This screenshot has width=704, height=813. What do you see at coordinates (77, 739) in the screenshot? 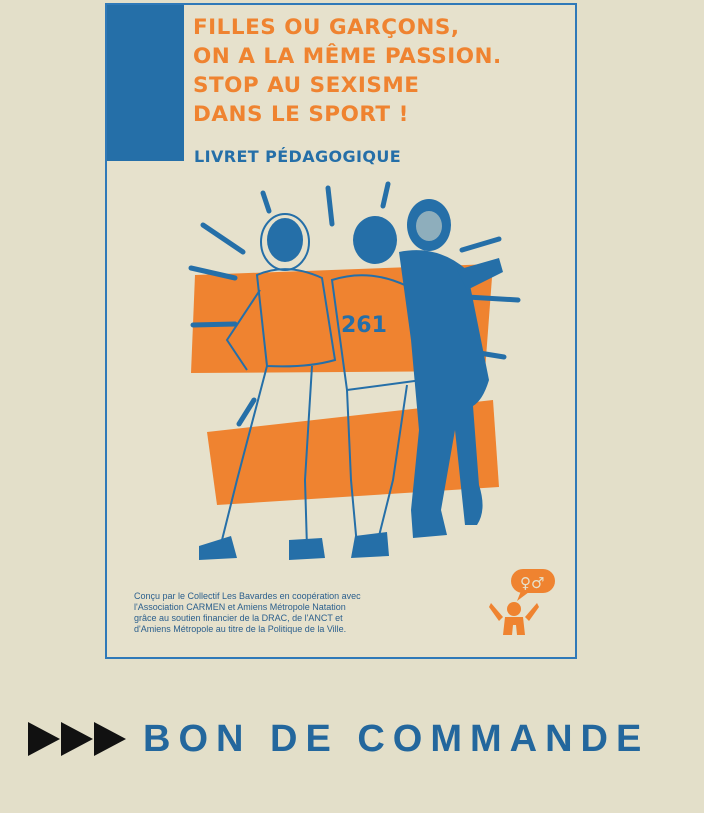
I see `triple-play-arrows-icon` at bounding box center [77, 739].